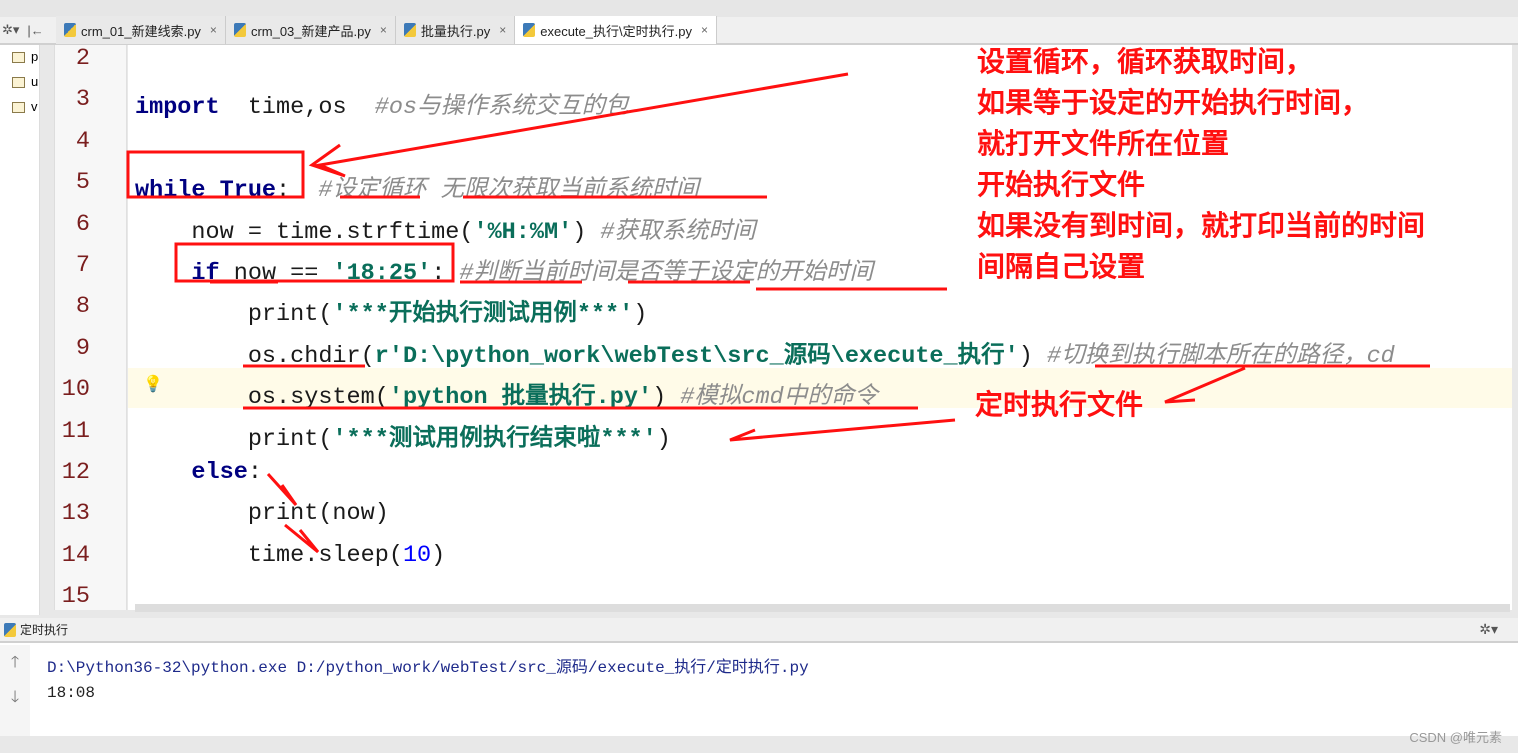  What do you see at coordinates (1201, 225) in the screenshot?
I see `annotation-text: 如果没有到时间，就打印当前的时间` at bounding box center [1201, 225].